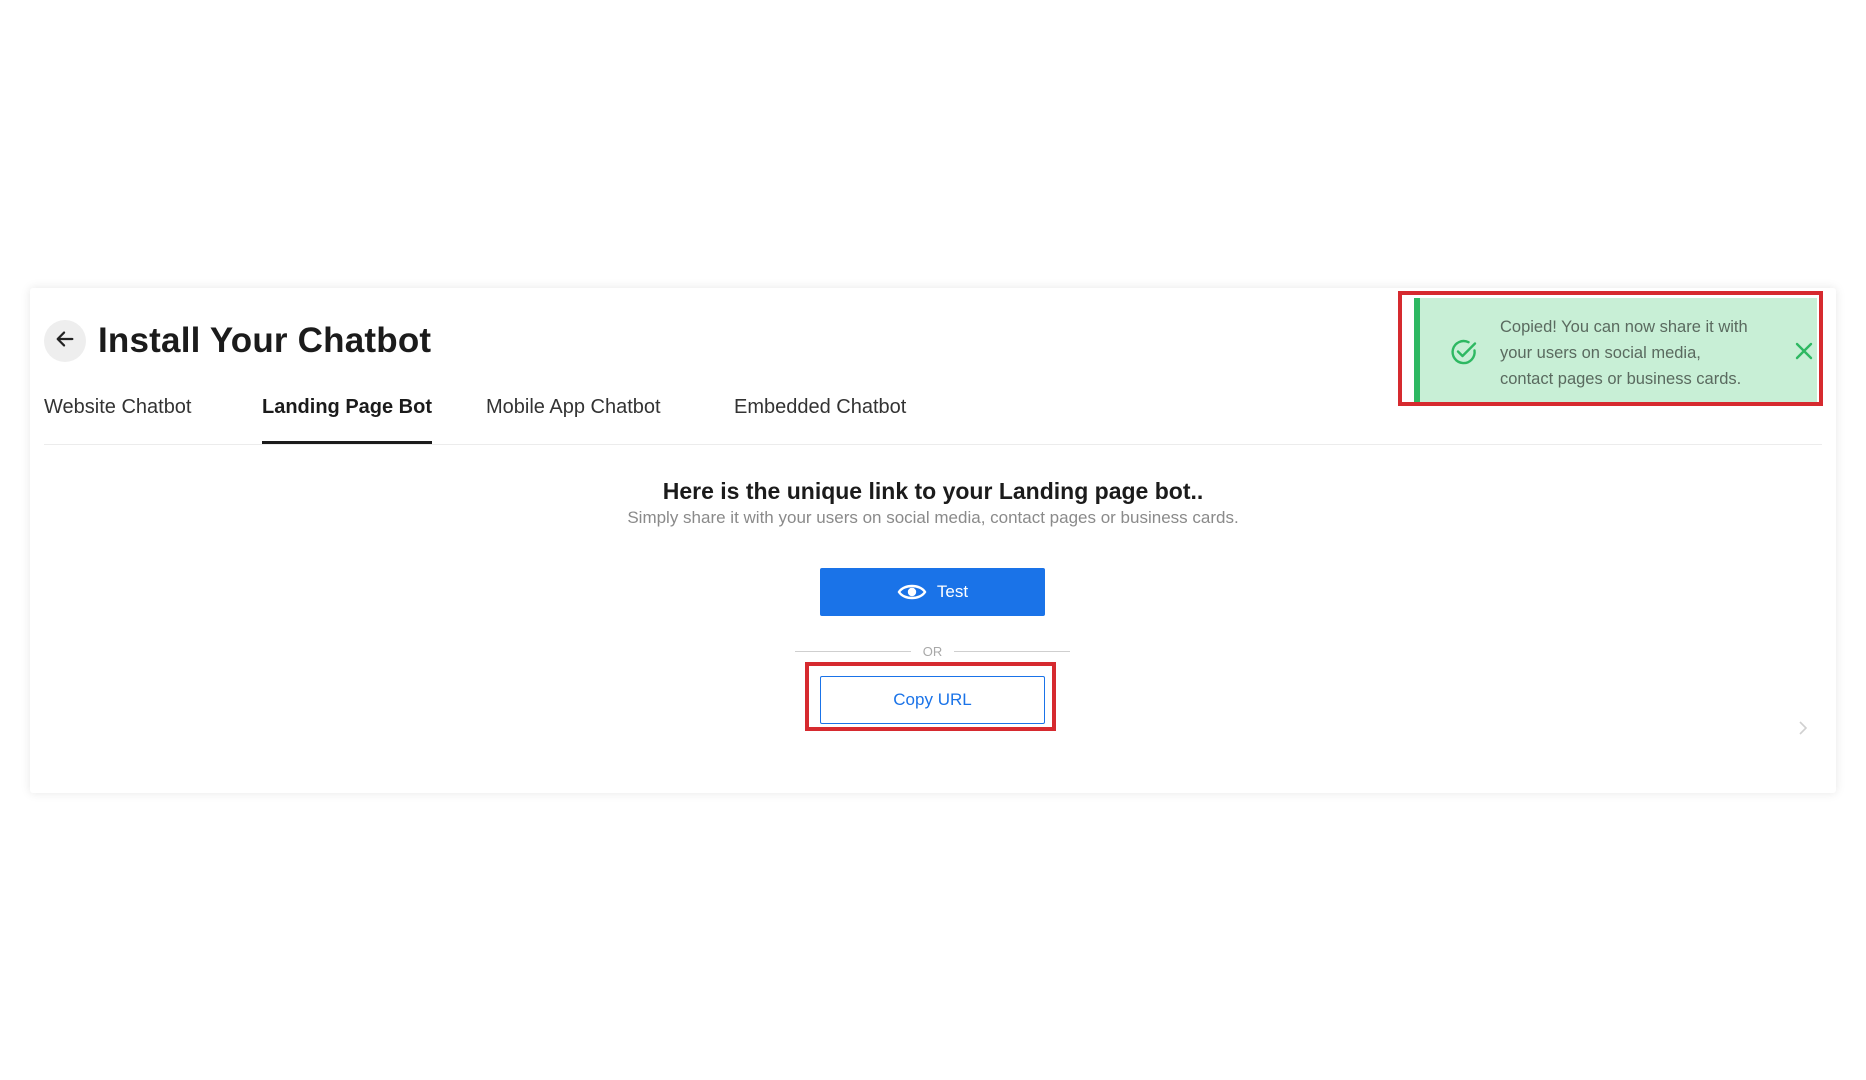 Image resolution: width=1866 pixels, height=1080 pixels. Describe the element at coordinates (1624, 327) in the screenshot. I see `toast-line: Copied! You can now share it with` at that location.